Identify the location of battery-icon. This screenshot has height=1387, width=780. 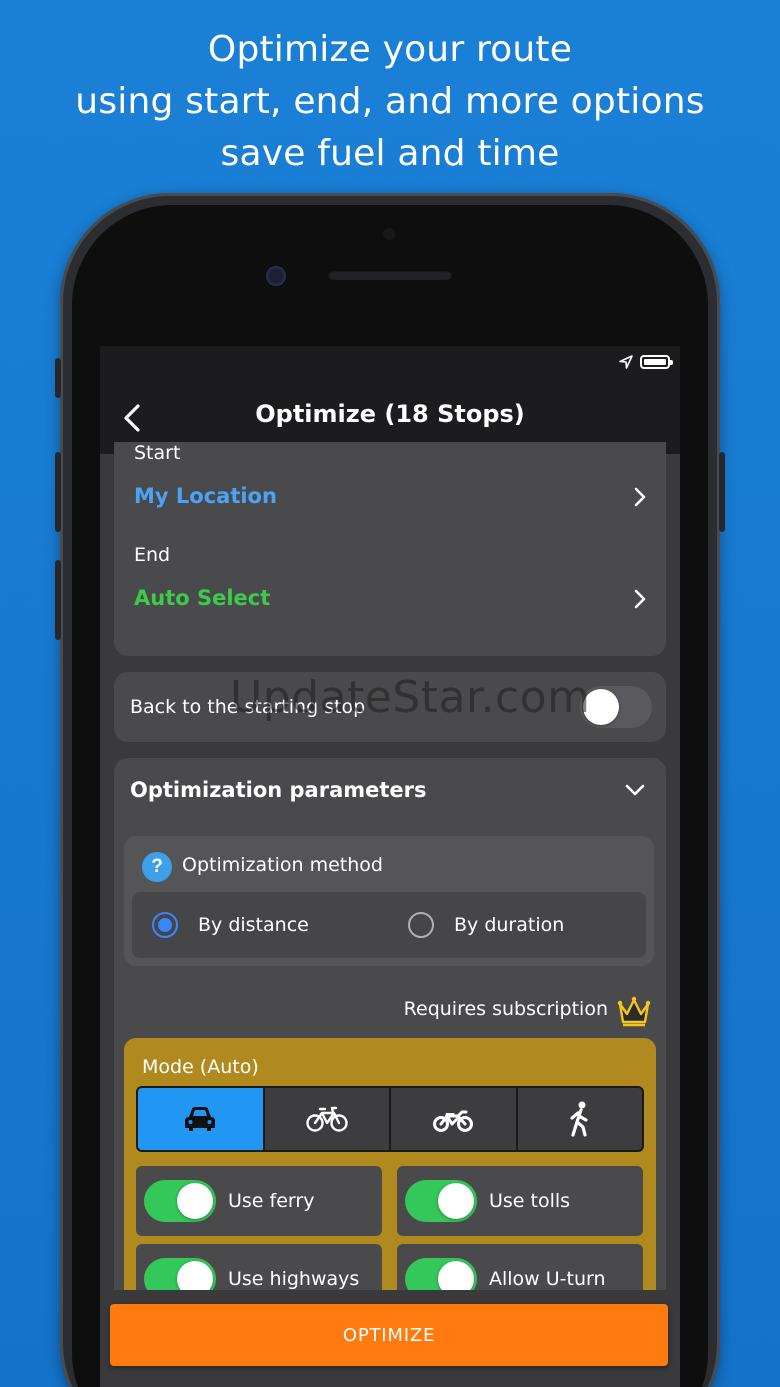
(656, 362).